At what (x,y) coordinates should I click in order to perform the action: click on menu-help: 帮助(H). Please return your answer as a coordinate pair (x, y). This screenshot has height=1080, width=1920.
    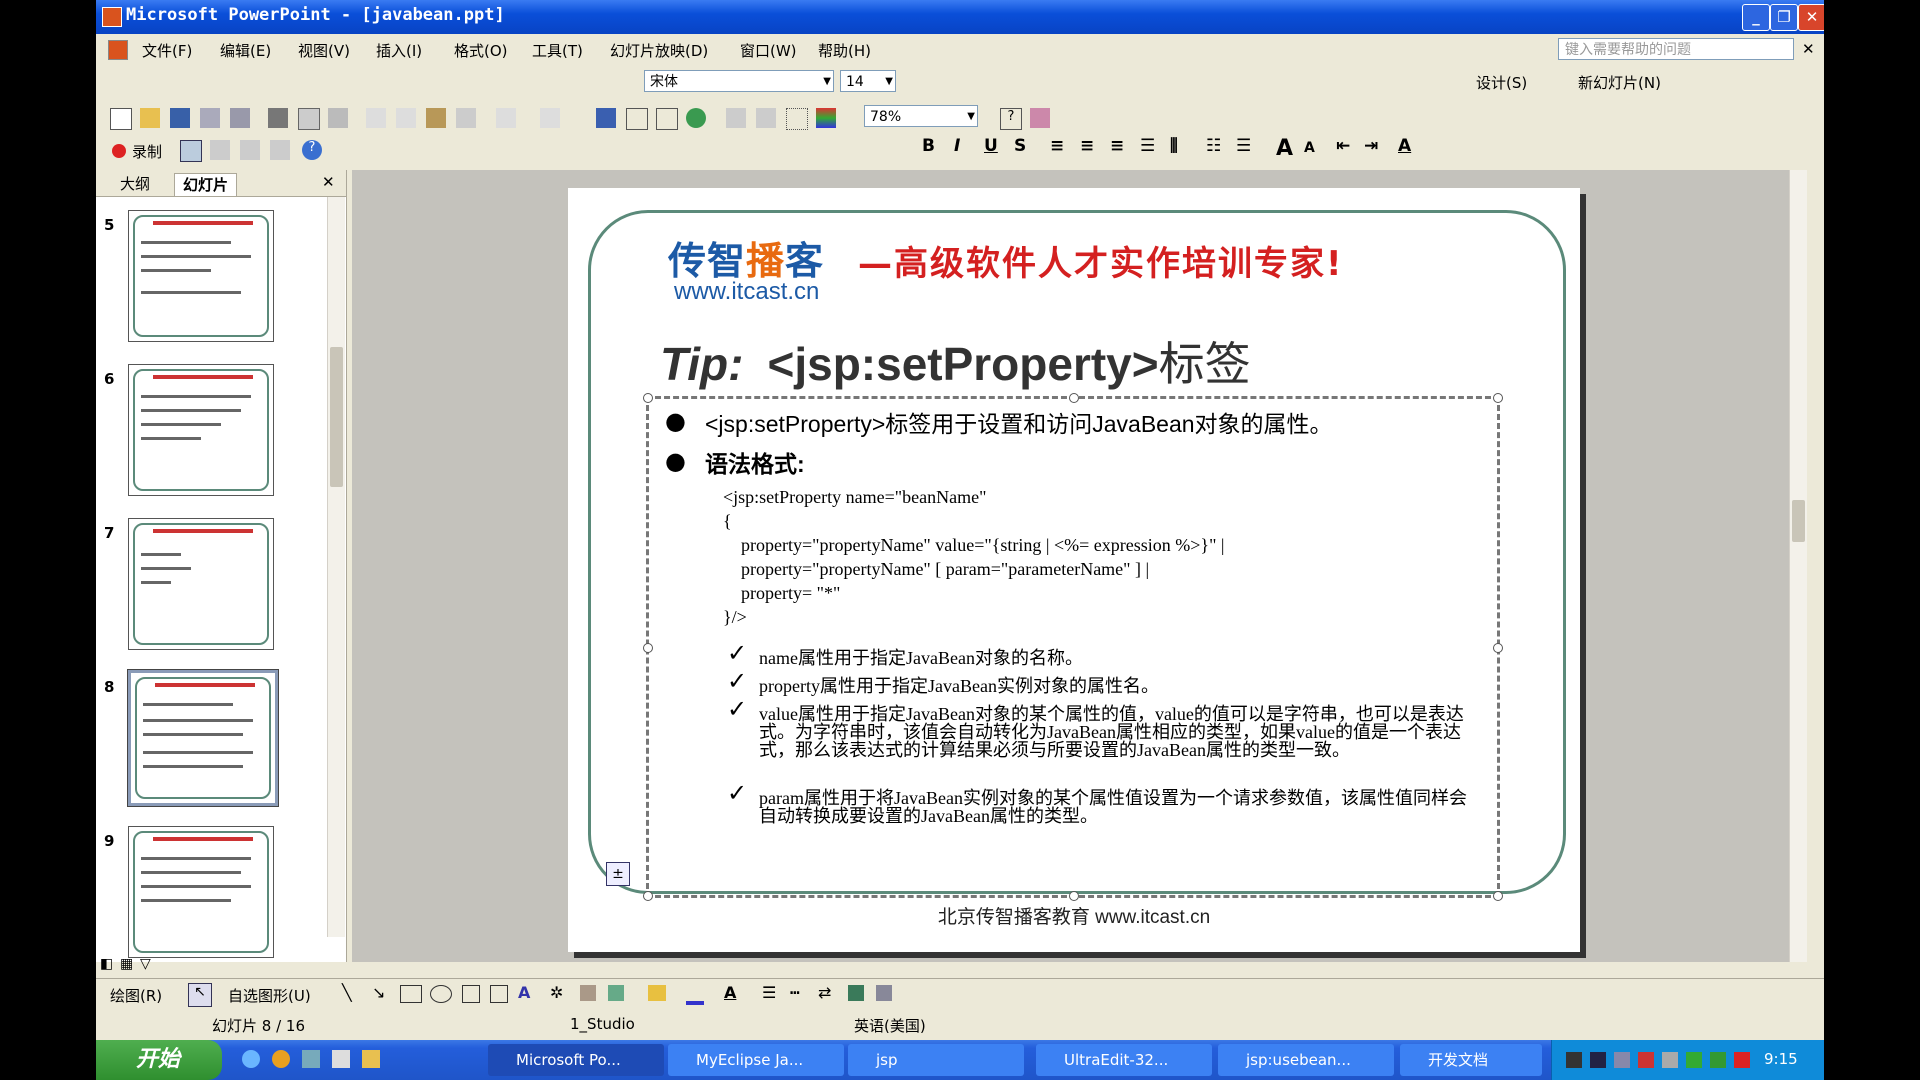
    Looking at the image, I should click on (844, 50).